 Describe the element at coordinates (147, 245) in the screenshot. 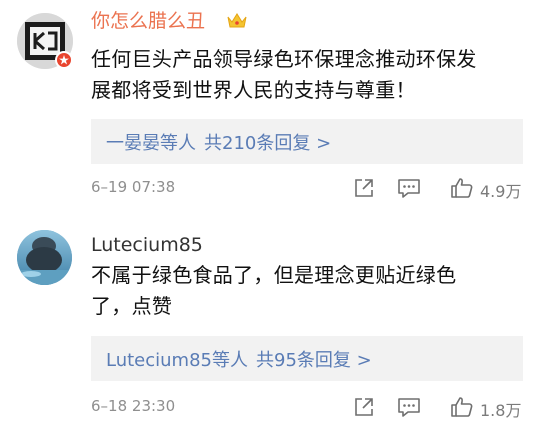

I see `username: Lutecium85` at that location.